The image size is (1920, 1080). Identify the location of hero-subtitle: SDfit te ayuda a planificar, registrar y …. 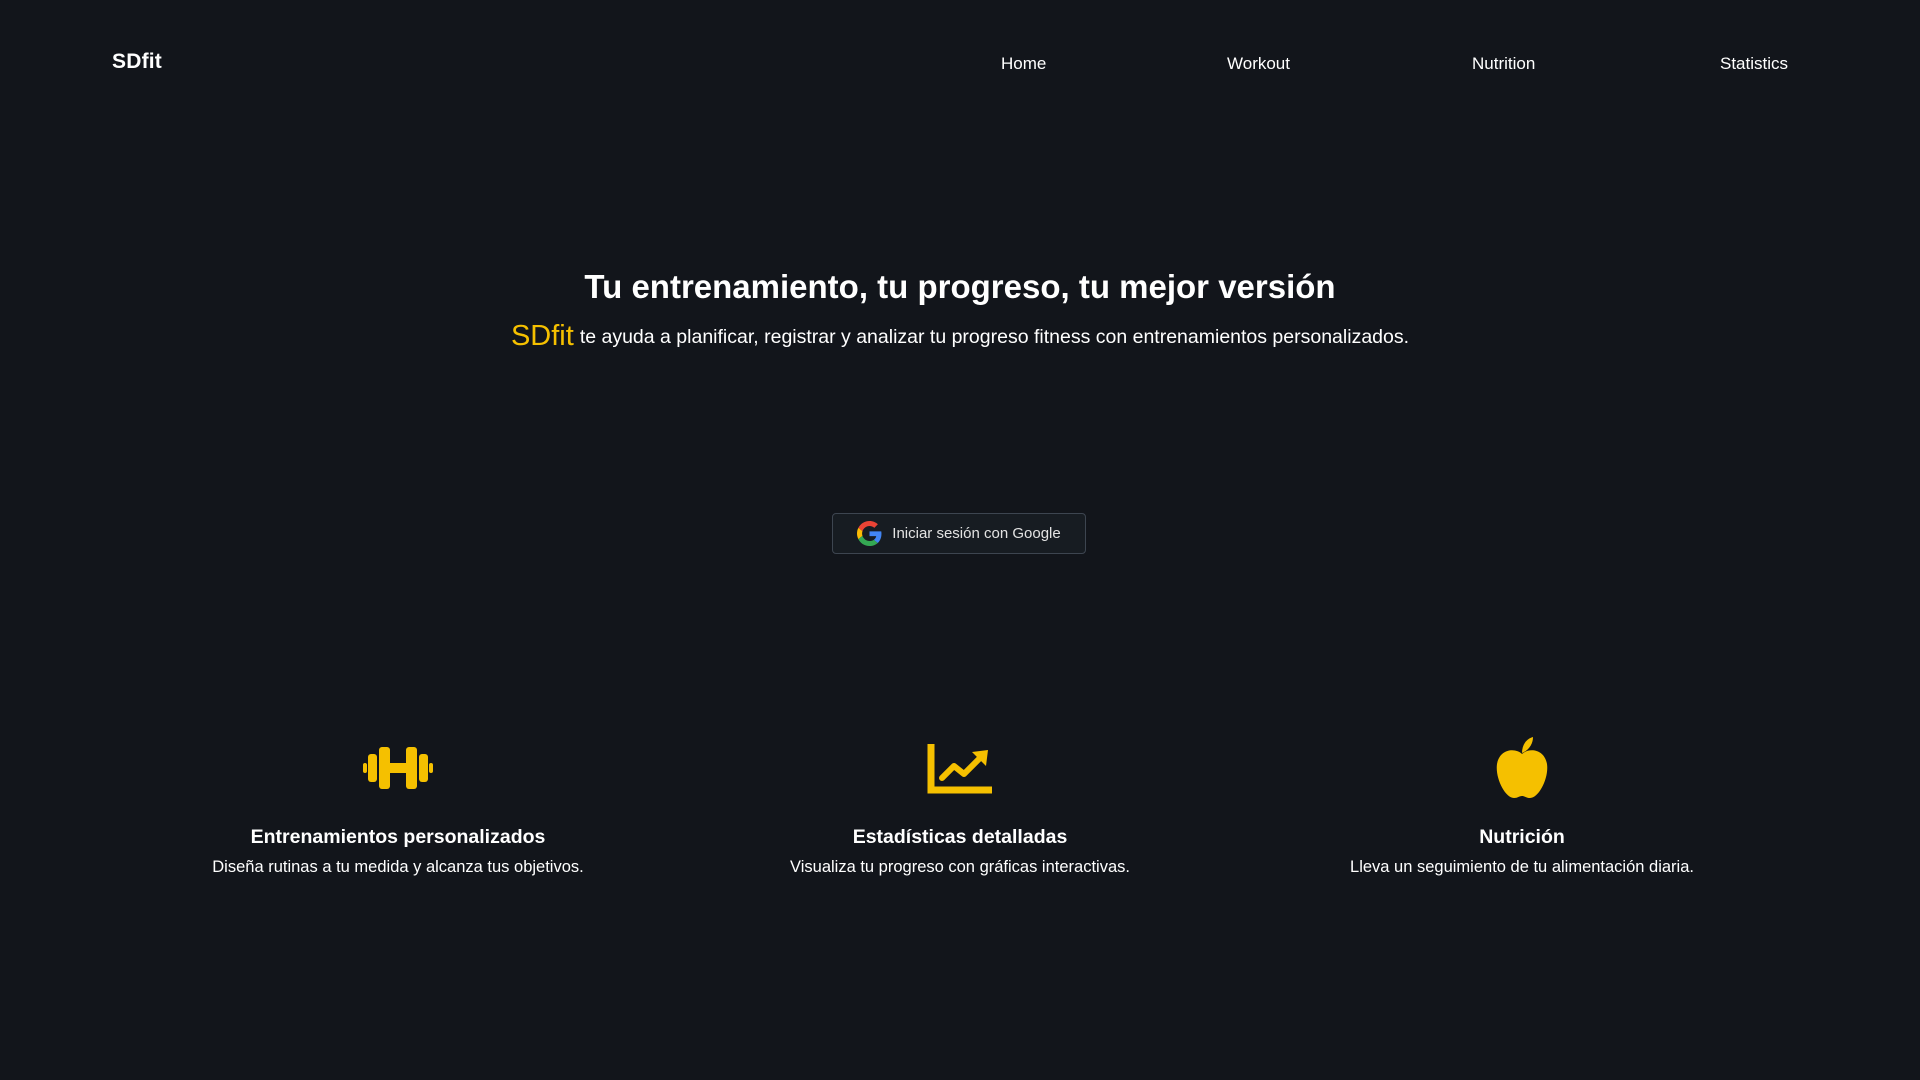
(960, 336).